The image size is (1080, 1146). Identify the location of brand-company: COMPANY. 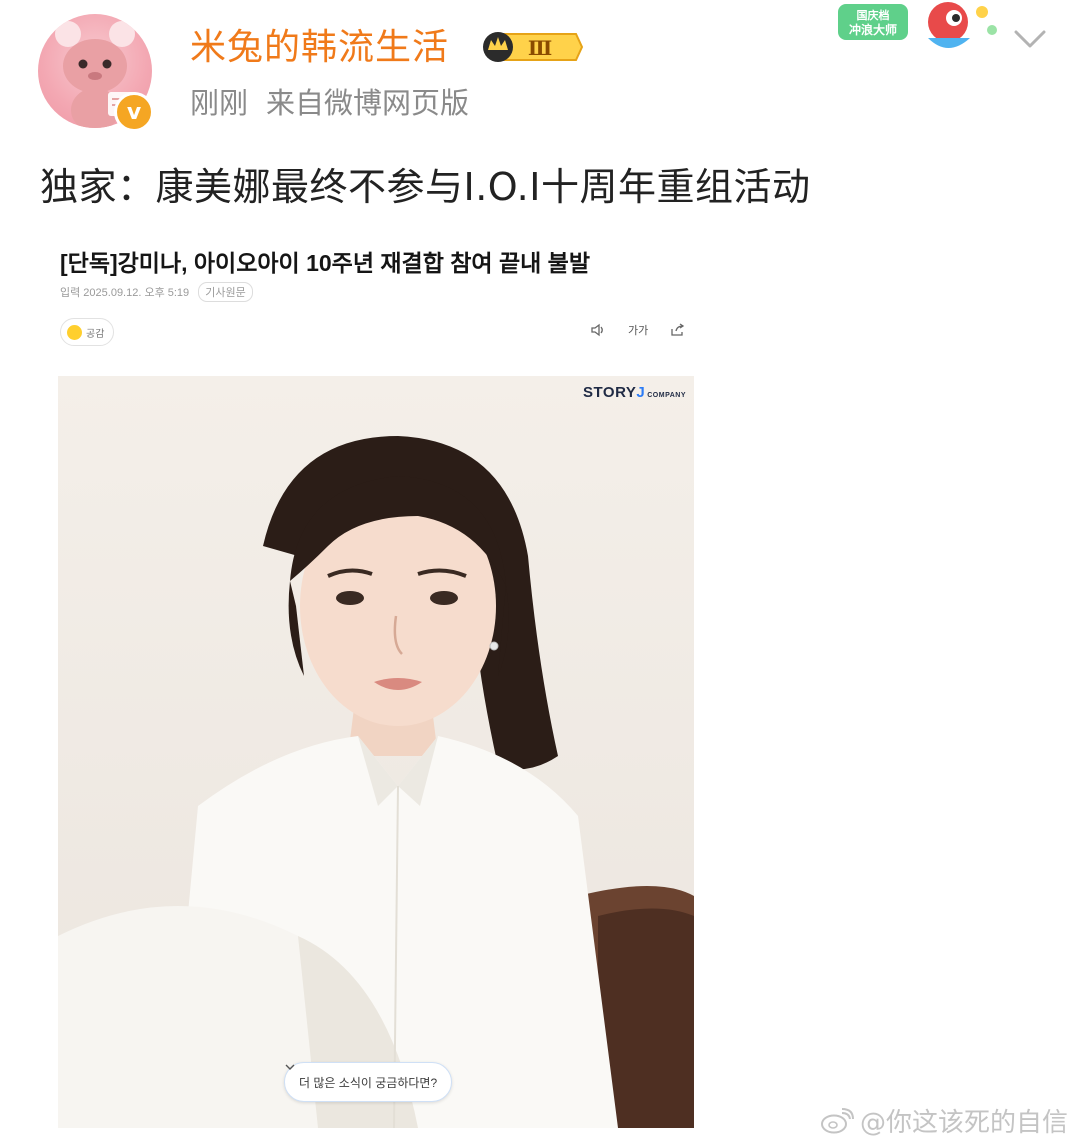
(666, 395).